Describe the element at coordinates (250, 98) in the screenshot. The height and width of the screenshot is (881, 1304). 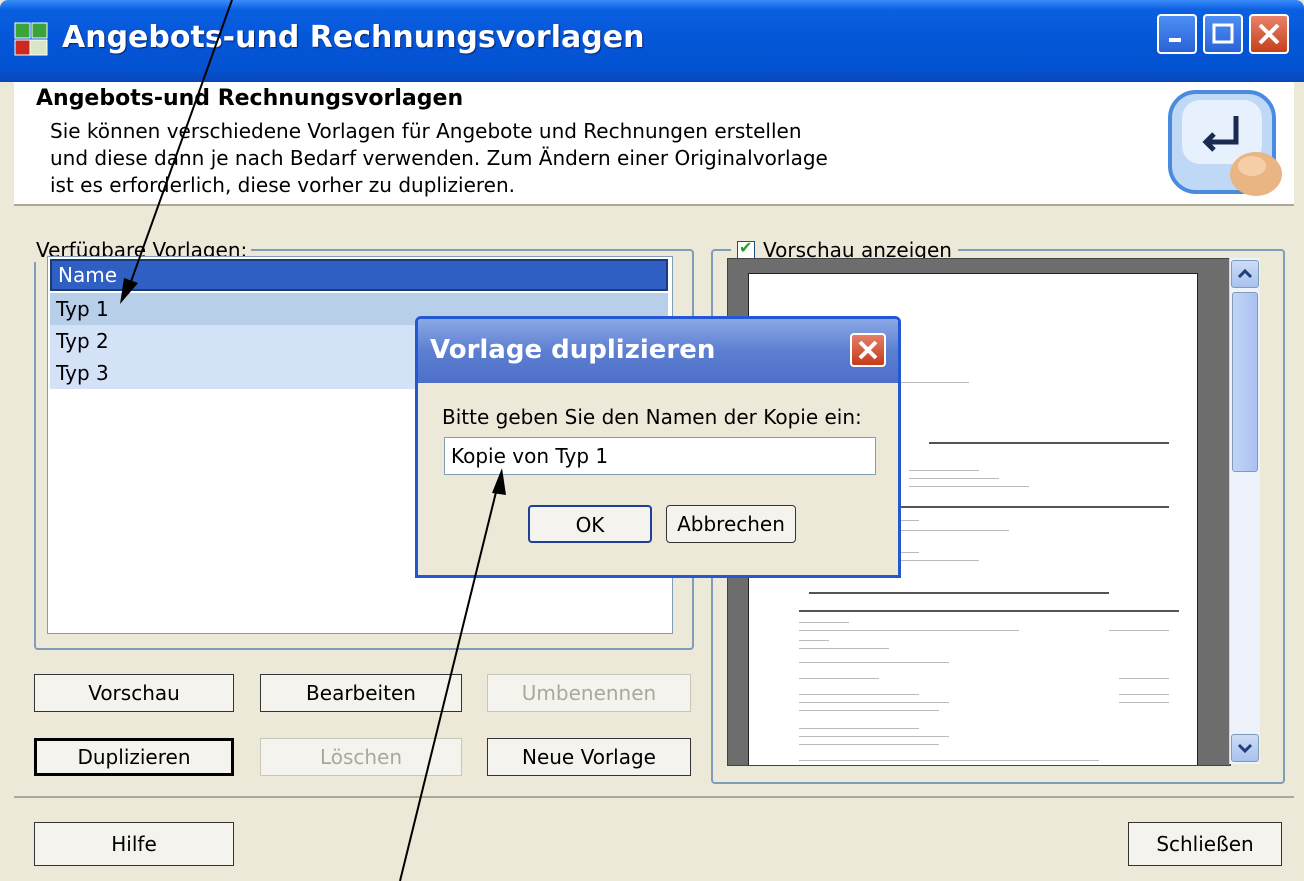
I see `header-title: Angebots-und Rechnungsvorlagen` at that location.